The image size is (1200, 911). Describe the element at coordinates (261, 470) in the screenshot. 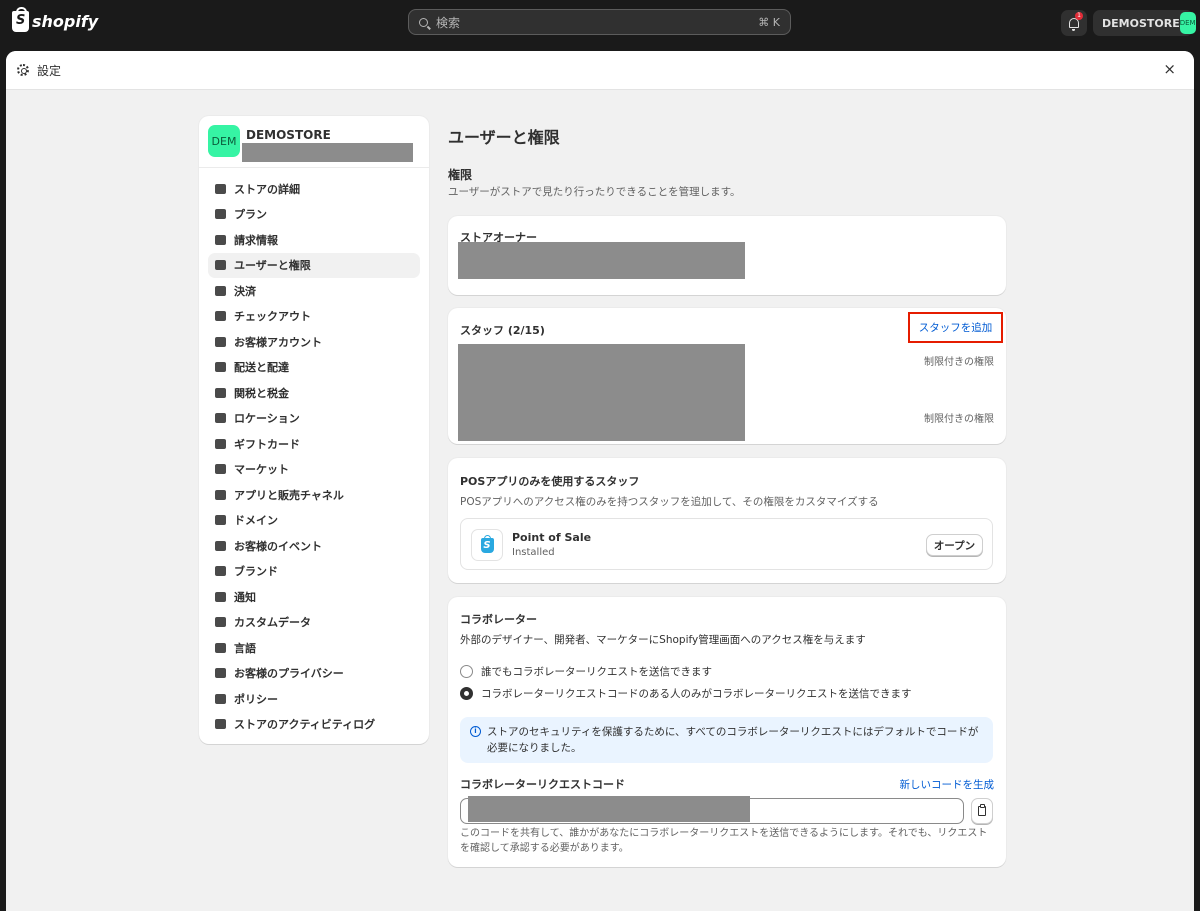

I see `sidebar-item-label: マーケット` at that location.